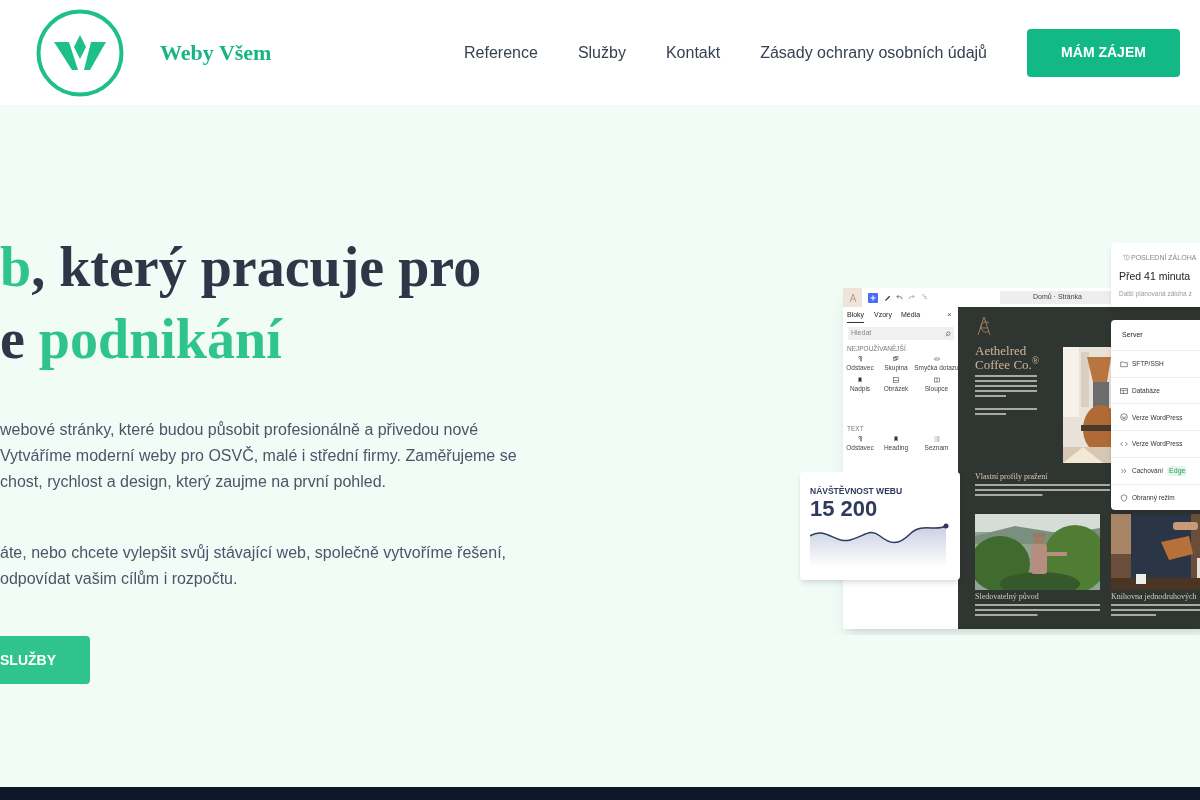 The height and width of the screenshot is (800, 1200). What do you see at coordinates (241, 267) in the screenshot?
I see `heading-line: b, který pracuje pro` at bounding box center [241, 267].